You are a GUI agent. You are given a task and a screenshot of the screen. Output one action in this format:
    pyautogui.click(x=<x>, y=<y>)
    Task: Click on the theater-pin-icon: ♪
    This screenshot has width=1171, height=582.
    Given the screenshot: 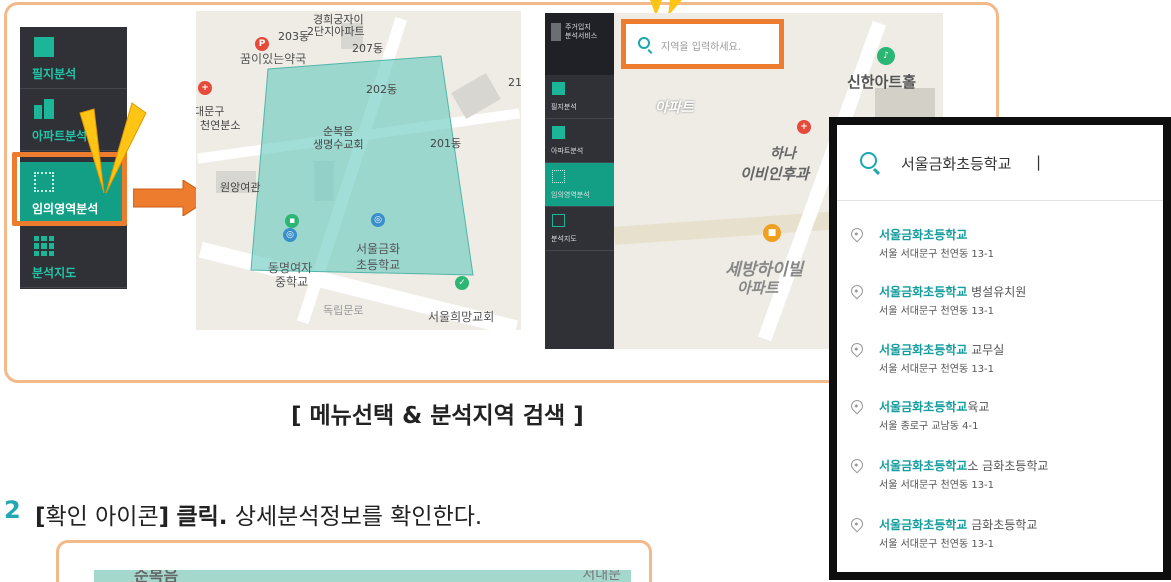 What is the action you would take?
    pyautogui.click(x=886, y=56)
    